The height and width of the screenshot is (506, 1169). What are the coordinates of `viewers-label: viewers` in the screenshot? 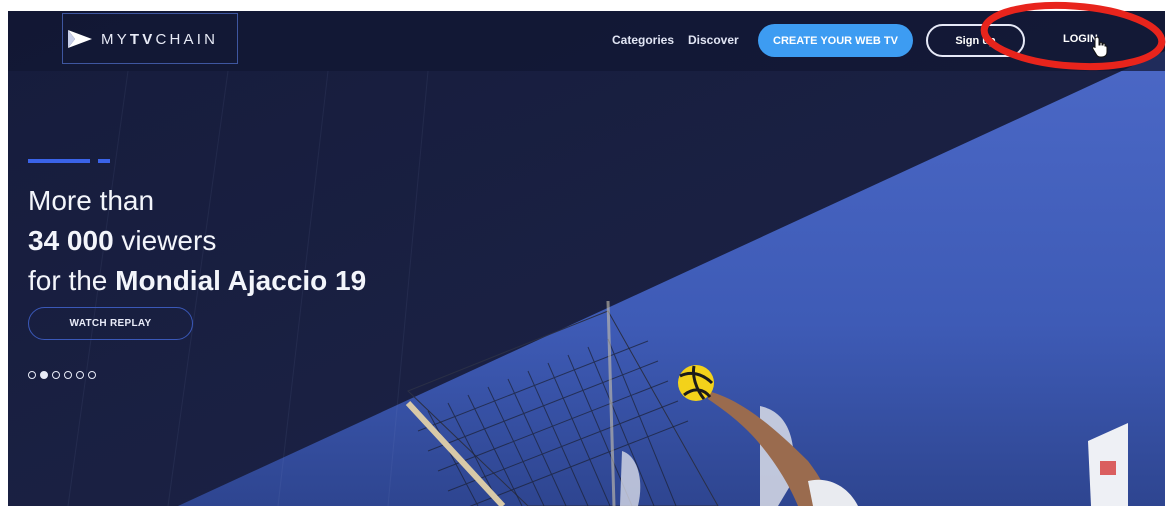 It's located at (165, 240).